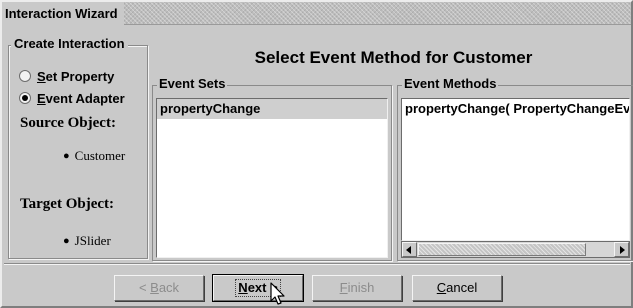 The height and width of the screenshot is (308, 633). I want to click on event-sets-legend: Event Sets, so click(192, 83).